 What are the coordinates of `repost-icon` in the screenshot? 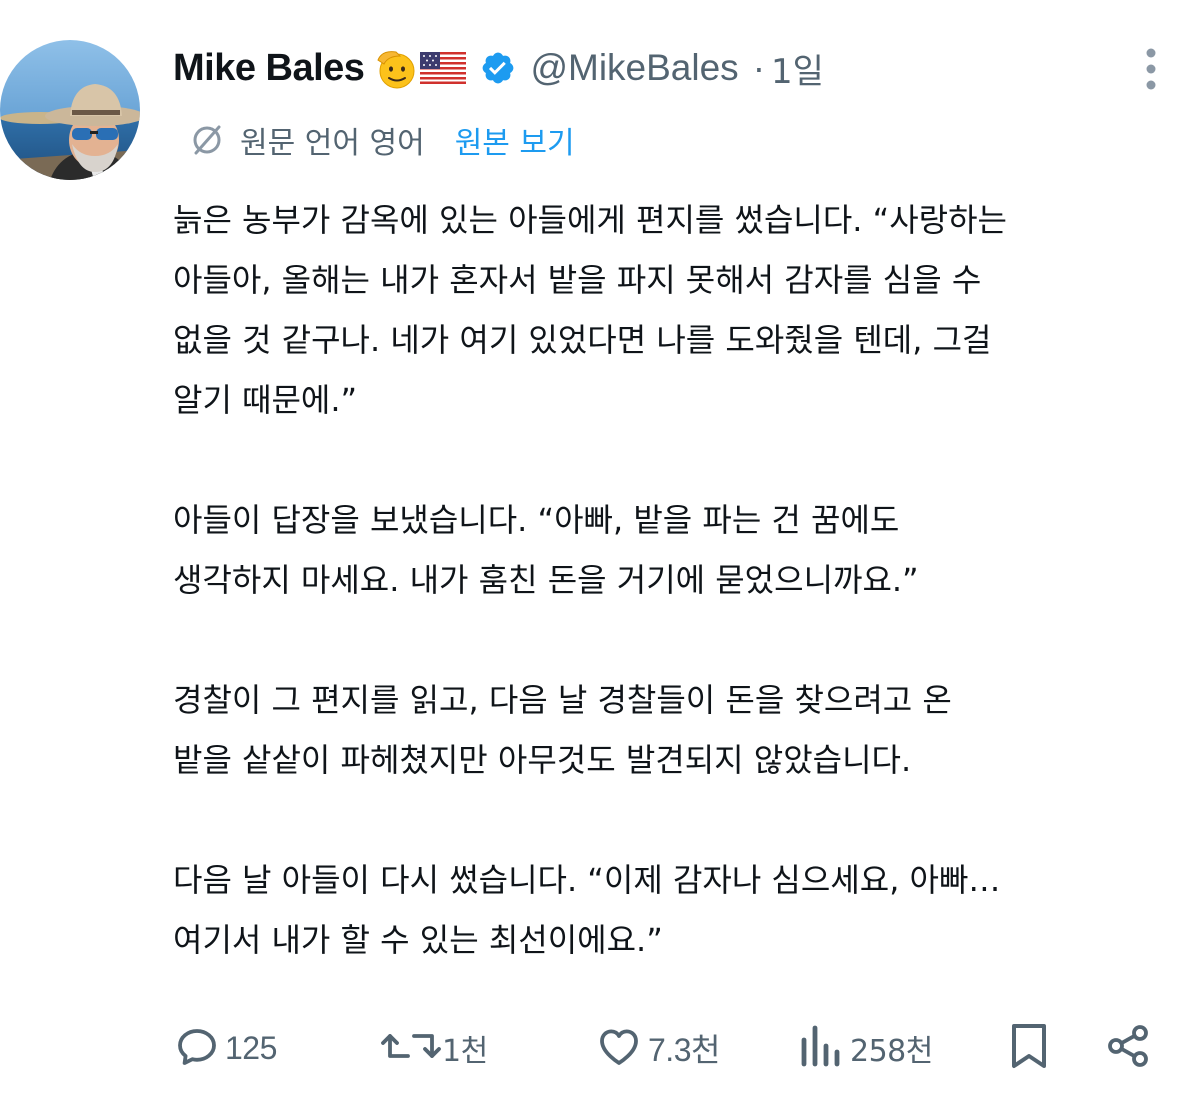 It's located at (411, 1048).